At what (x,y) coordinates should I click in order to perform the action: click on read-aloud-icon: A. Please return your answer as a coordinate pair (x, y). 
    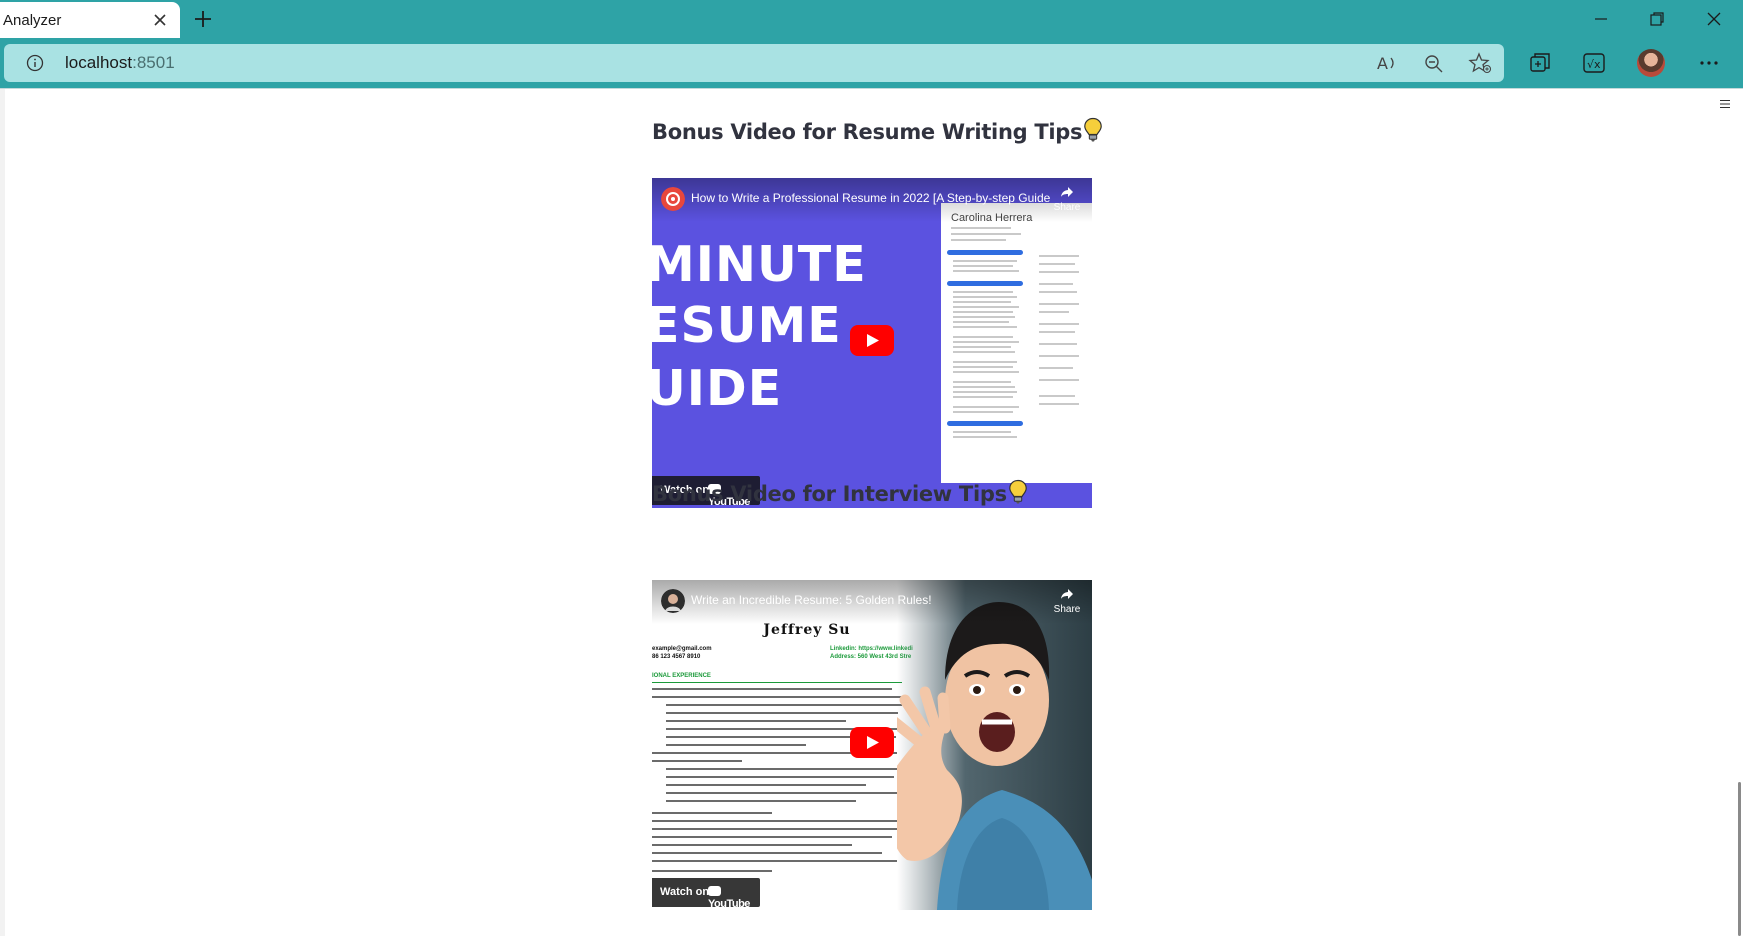
    Looking at the image, I should click on (1387, 63).